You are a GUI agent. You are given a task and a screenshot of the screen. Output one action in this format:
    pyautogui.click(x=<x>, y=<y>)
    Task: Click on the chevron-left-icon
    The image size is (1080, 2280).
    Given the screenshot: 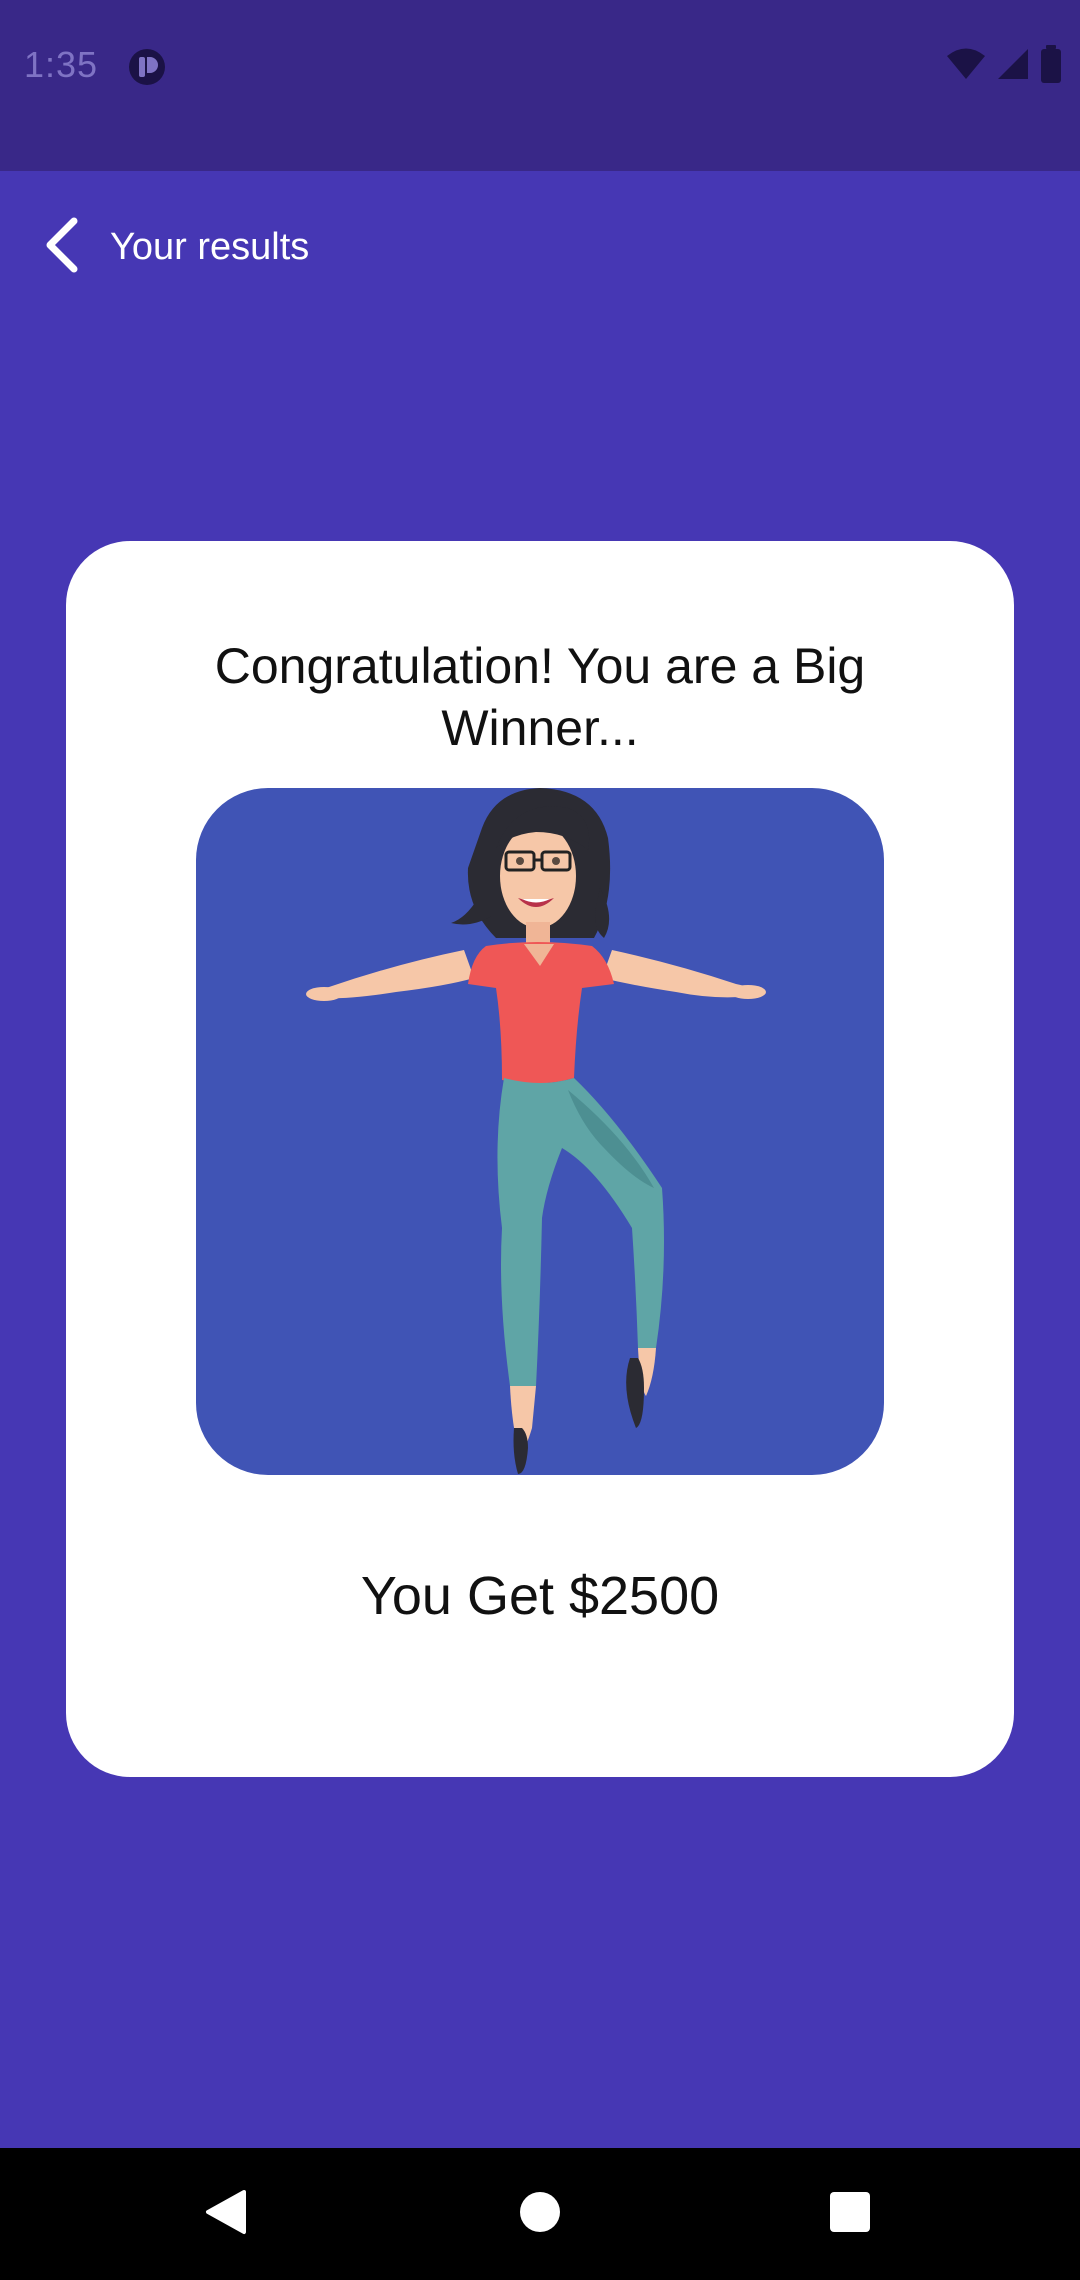 What is the action you would take?
    pyautogui.click(x=62, y=247)
    